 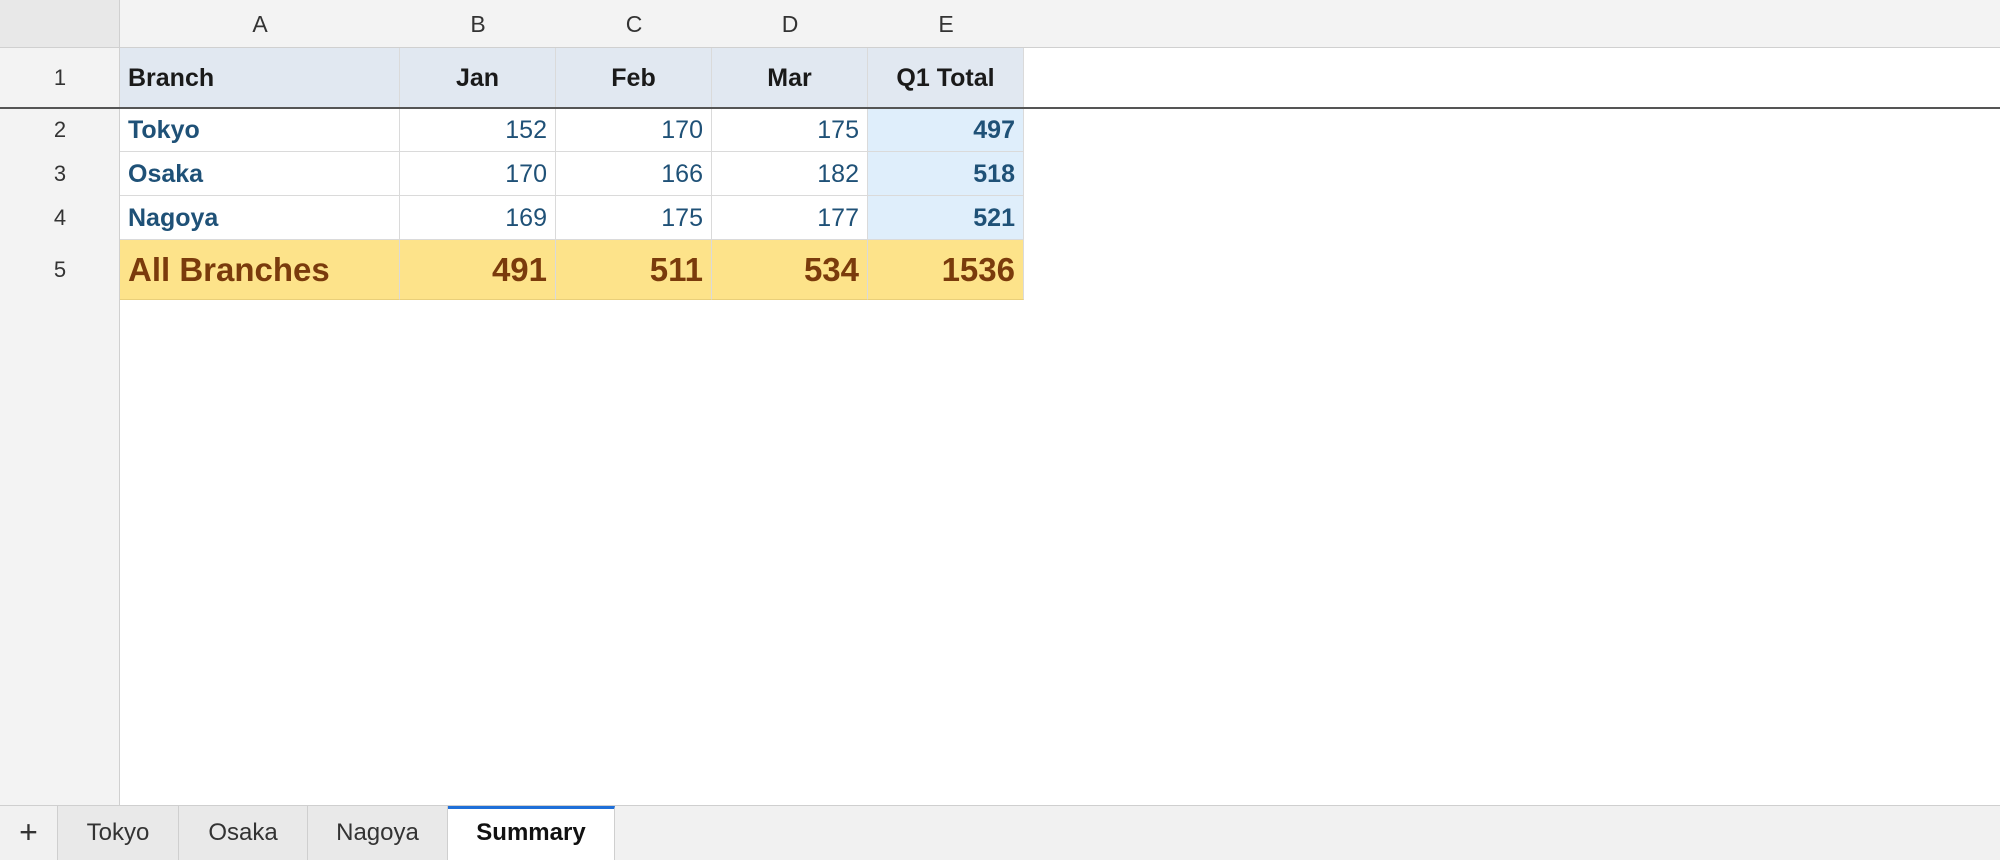 I want to click on column-header-b: B, so click(x=478, y=24).